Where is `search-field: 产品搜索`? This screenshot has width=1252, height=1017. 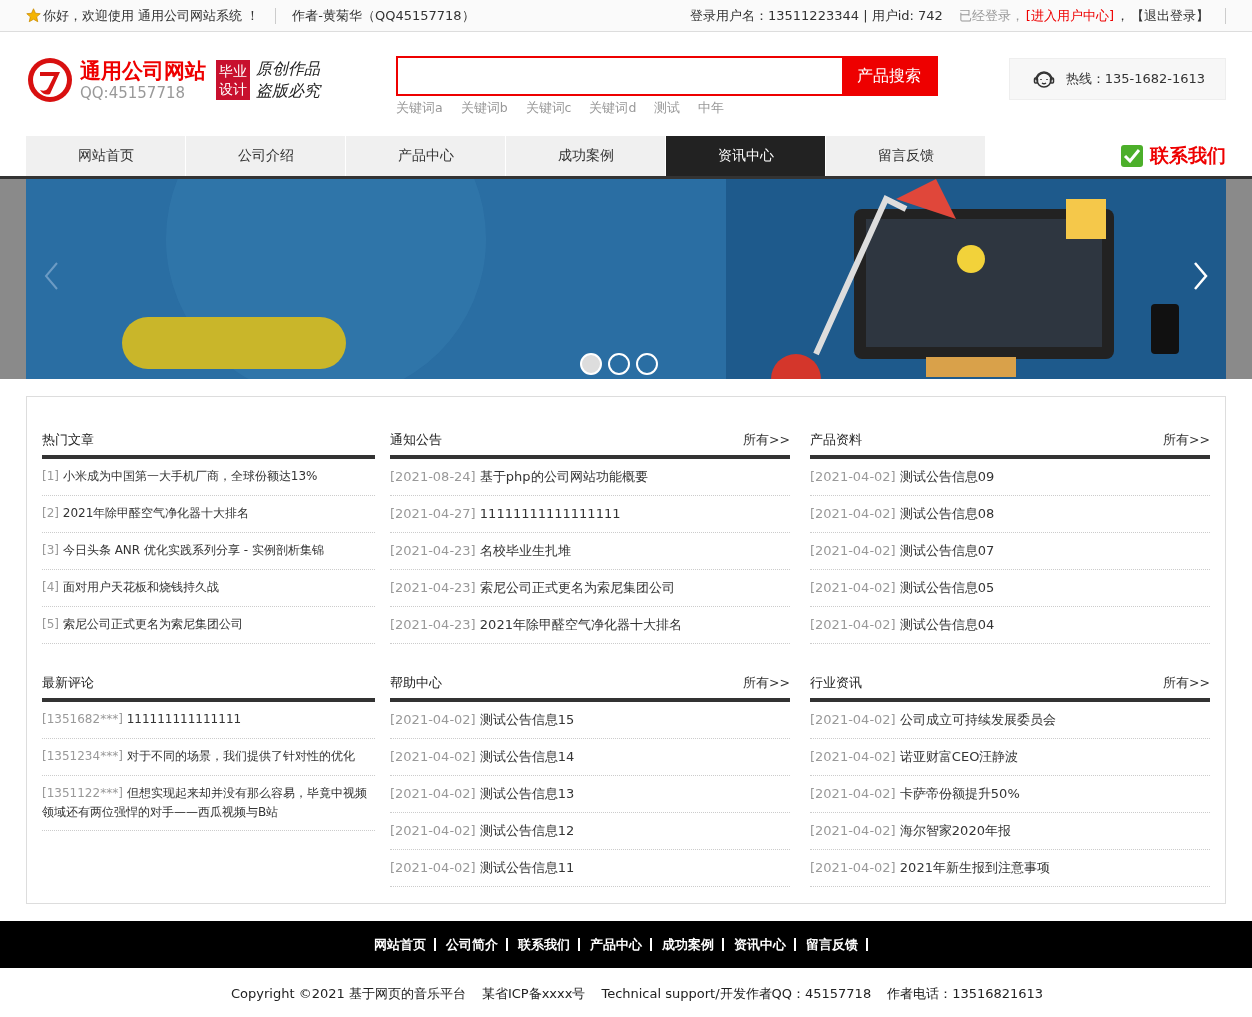
search-field: 产品搜索 is located at coordinates (667, 76).